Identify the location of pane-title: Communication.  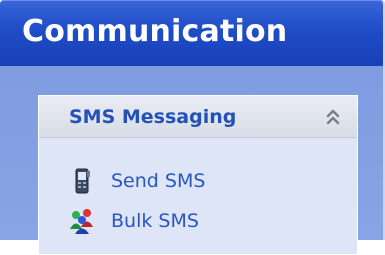
(155, 31).